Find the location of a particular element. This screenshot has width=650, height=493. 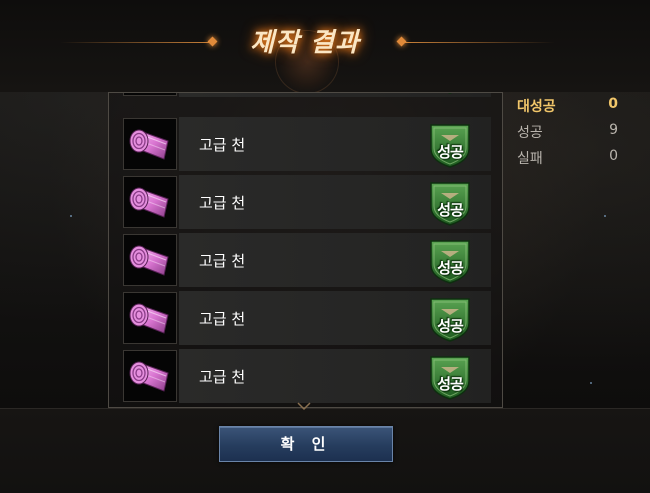

stat-value: 9 is located at coordinates (613, 130).